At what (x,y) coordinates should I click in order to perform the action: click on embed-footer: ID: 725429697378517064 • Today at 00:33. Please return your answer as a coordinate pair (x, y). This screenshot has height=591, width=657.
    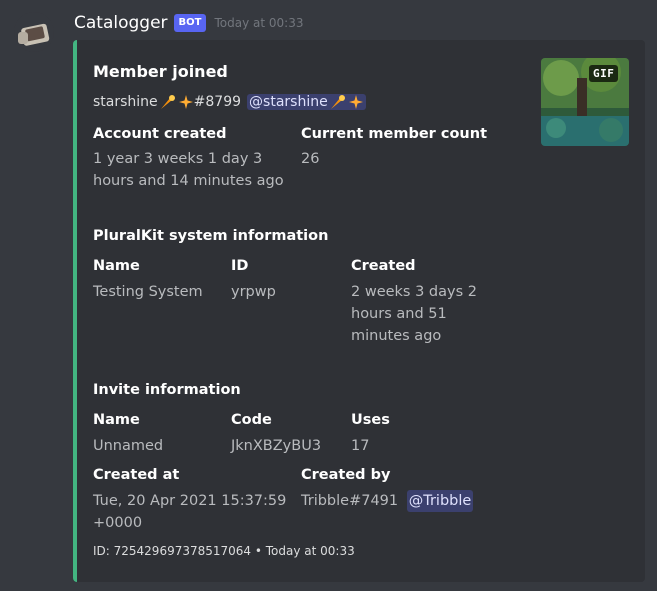
    Looking at the image, I should click on (224, 551).